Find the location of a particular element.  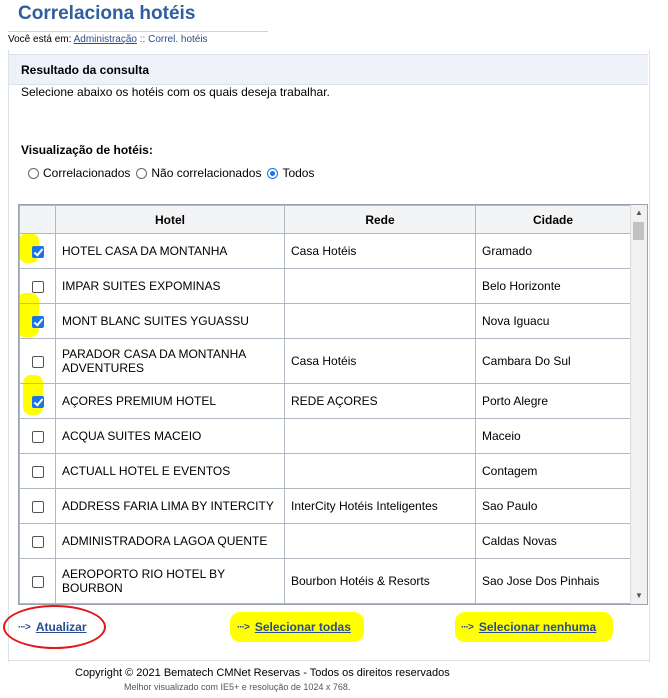

table-row: ADMINISTRADORA LAGOA QUENTE Caldas Novas is located at coordinates (325, 541).